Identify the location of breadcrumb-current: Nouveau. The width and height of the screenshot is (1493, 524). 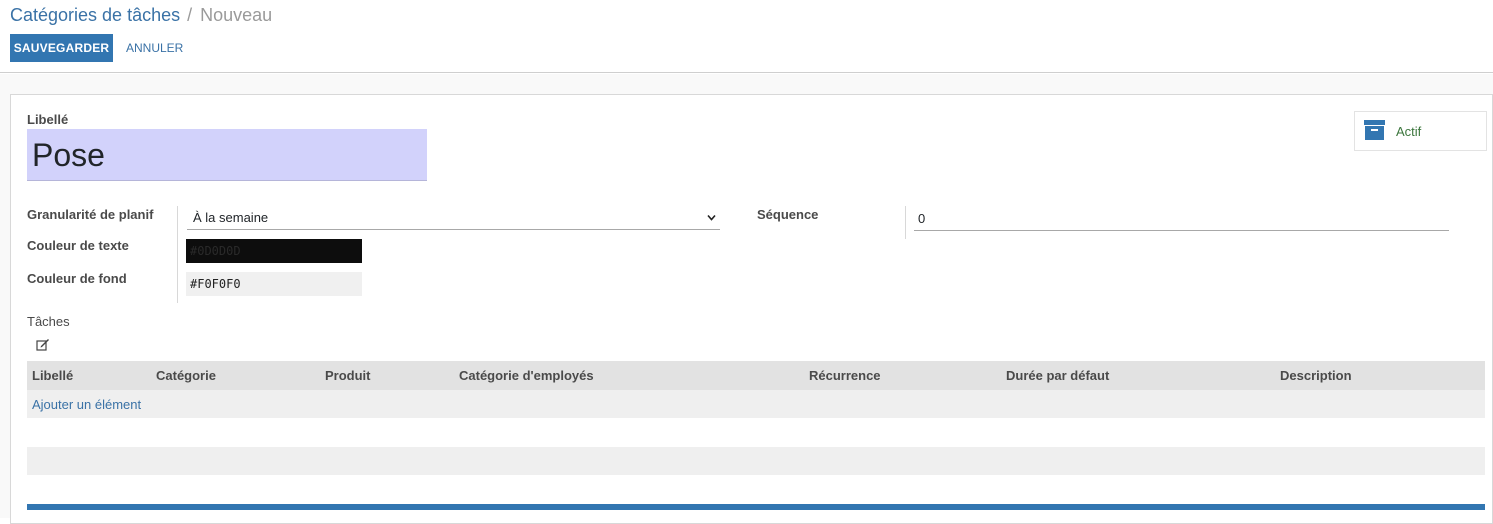
(236, 15).